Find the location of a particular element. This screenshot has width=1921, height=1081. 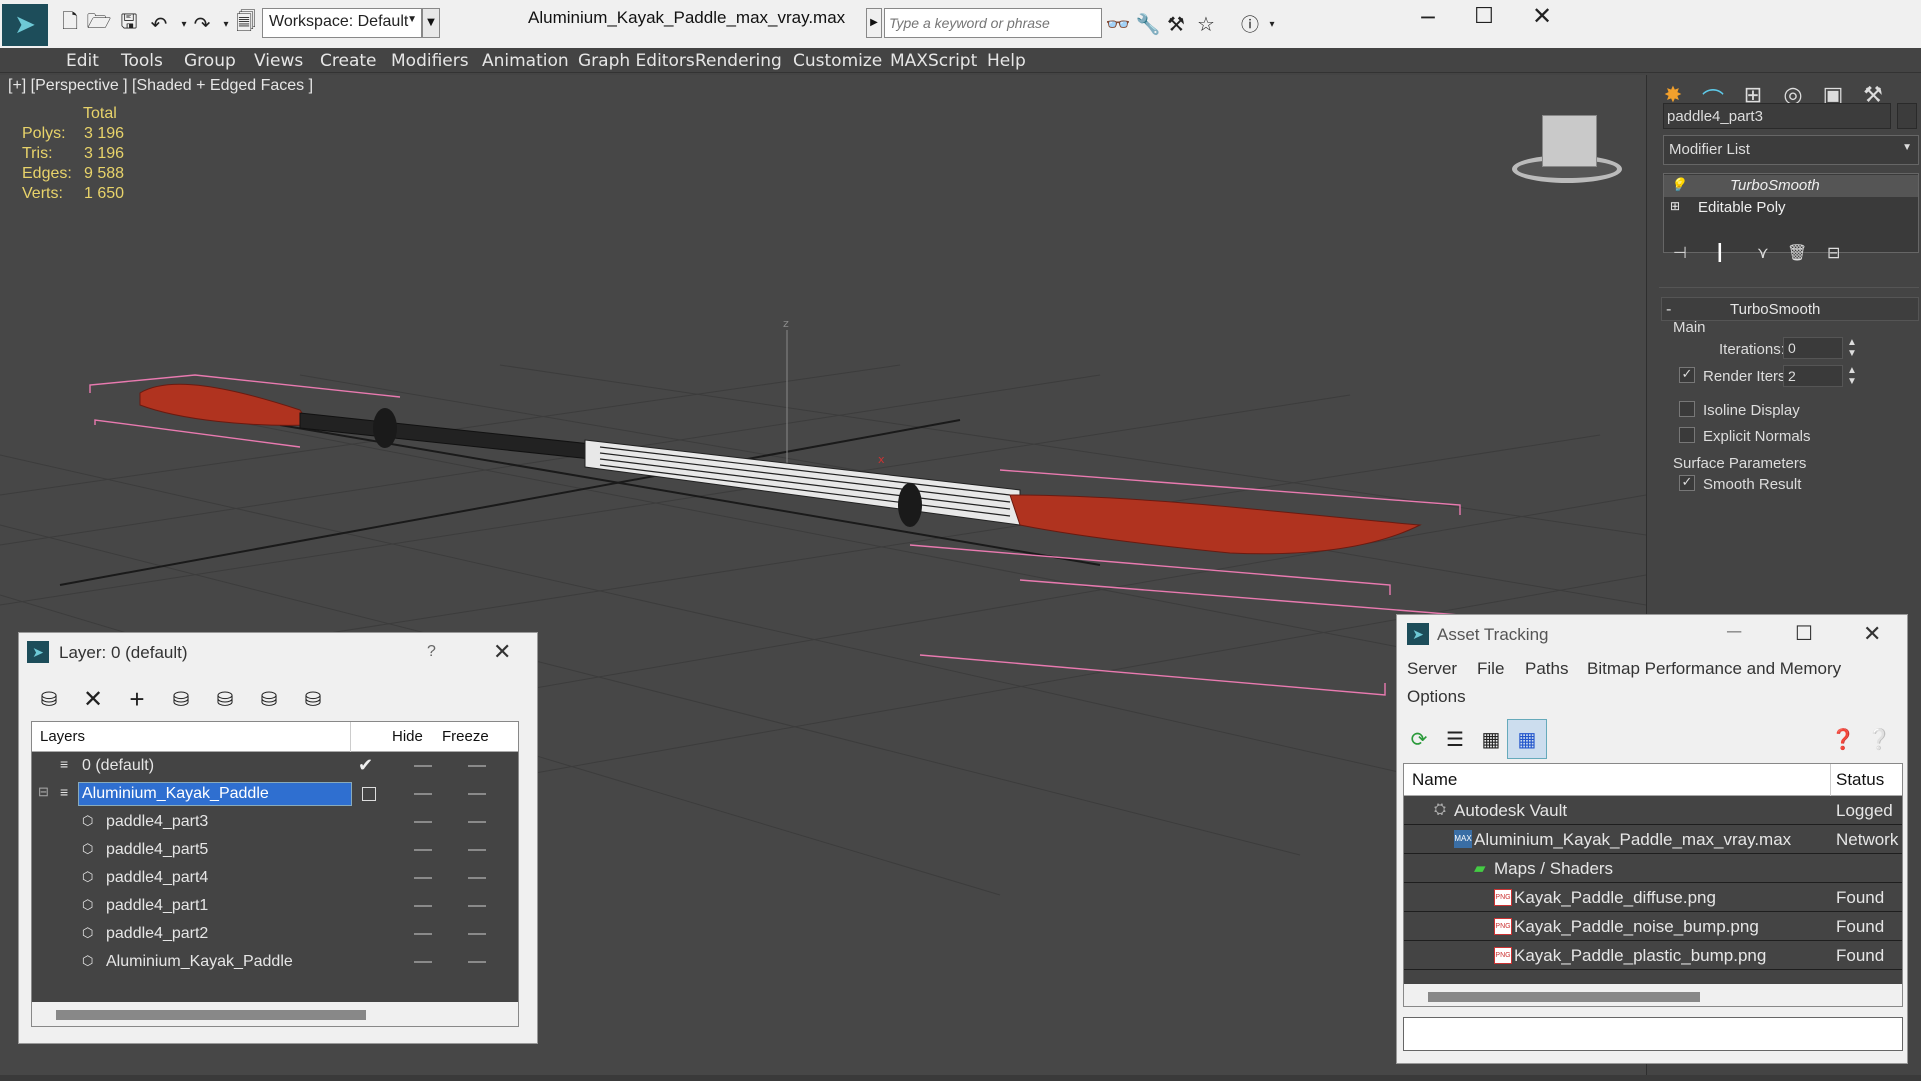

menu-modifiers: Modifiers is located at coordinates (430, 61).